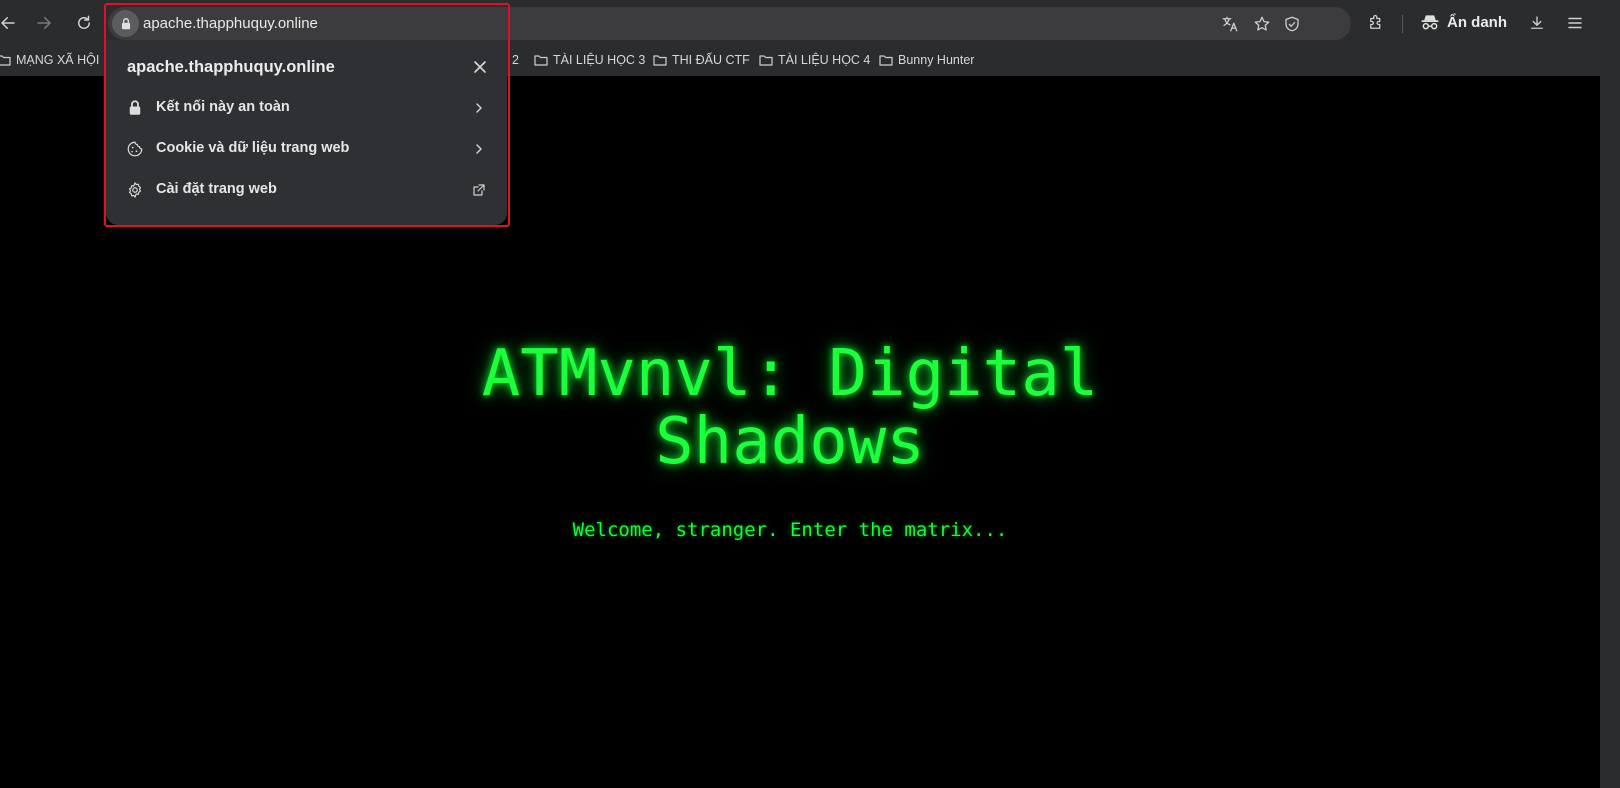 This screenshot has height=788, width=1620. I want to click on incognito-icon, so click(1430, 22).